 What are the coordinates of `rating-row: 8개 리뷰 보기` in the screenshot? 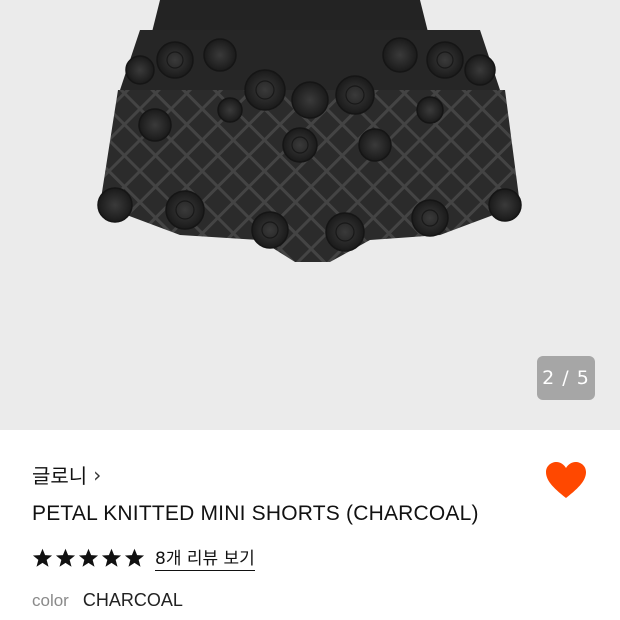 It's located at (143, 557).